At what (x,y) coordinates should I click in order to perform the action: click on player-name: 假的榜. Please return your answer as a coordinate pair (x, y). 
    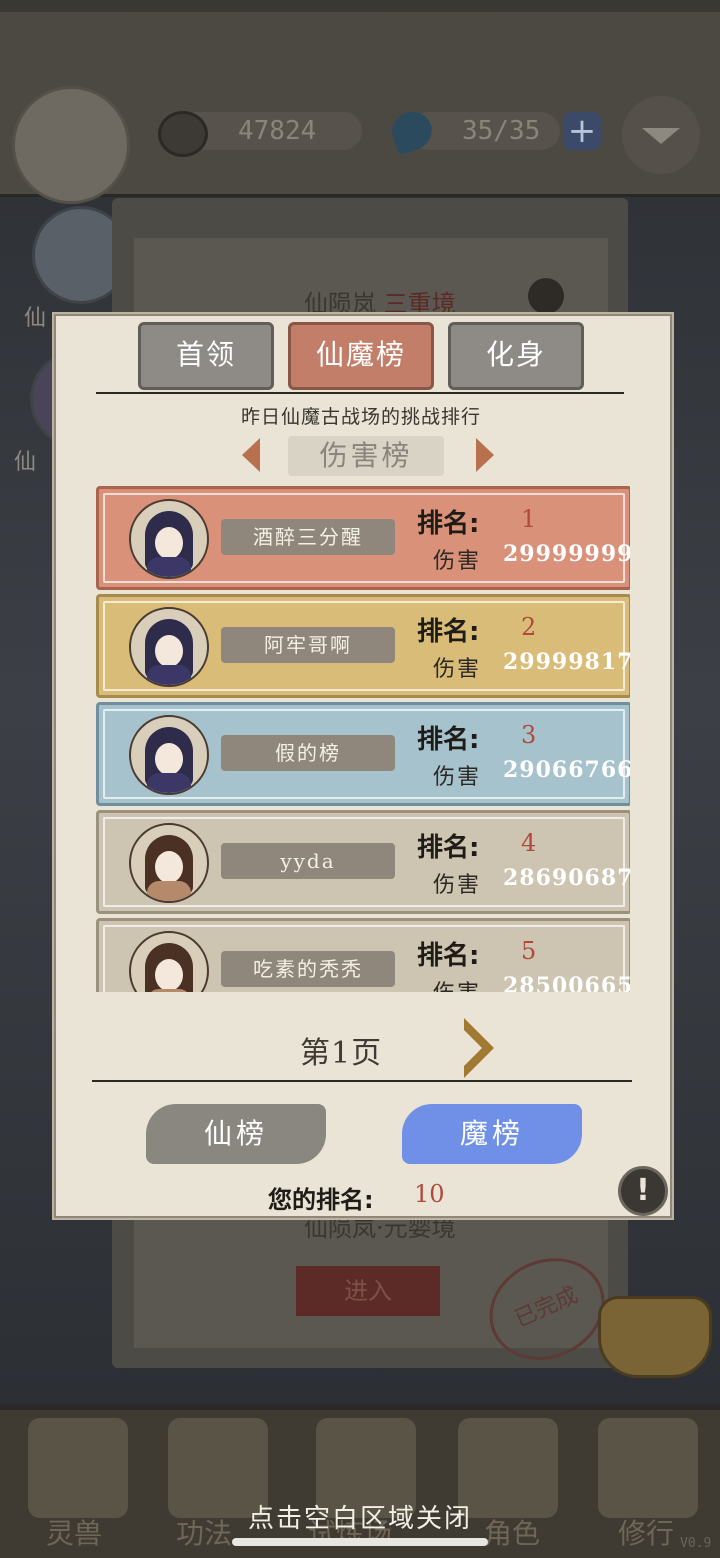
    Looking at the image, I should click on (308, 753).